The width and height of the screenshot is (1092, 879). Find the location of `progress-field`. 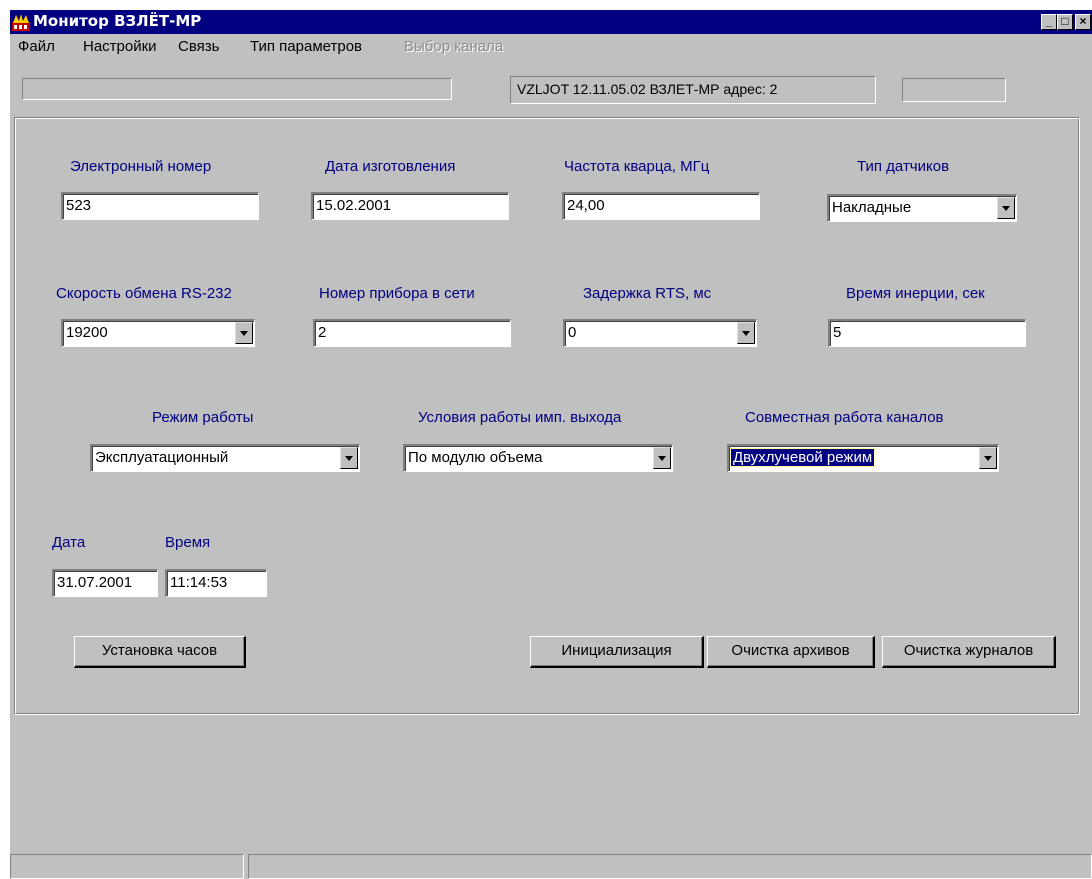

progress-field is located at coordinates (237, 89).